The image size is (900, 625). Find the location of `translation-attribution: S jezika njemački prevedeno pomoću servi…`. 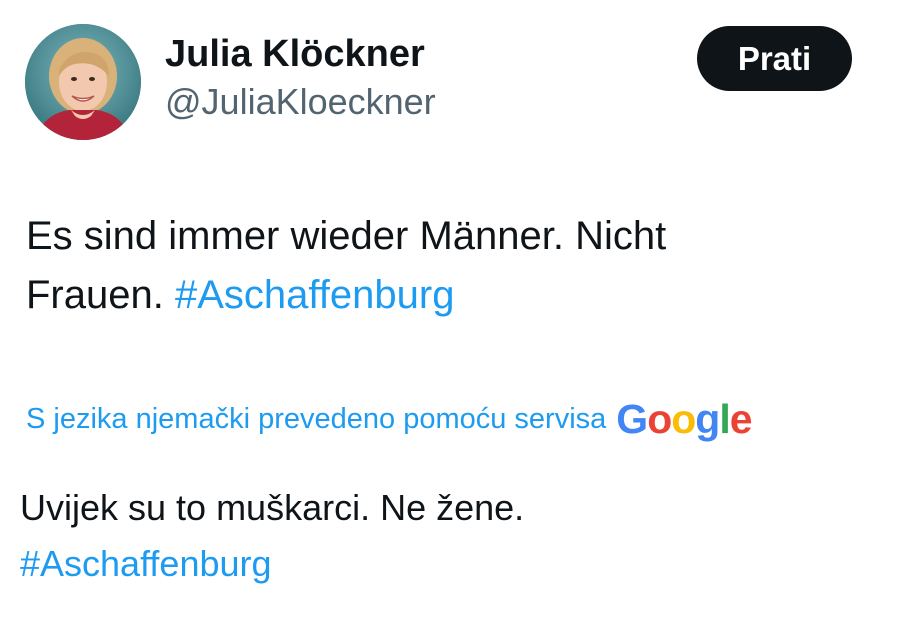

translation-attribution: S jezika njemački prevedeno pomoću servi… is located at coordinates (456, 419).